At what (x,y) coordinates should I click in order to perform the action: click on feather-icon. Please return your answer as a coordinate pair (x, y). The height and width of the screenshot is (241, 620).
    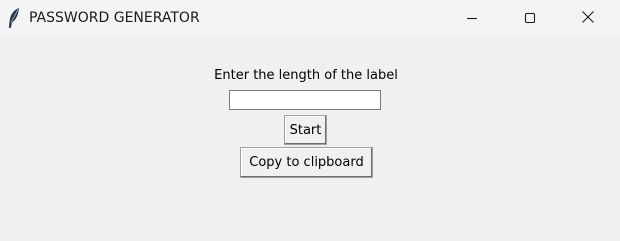
    Looking at the image, I should click on (14, 18).